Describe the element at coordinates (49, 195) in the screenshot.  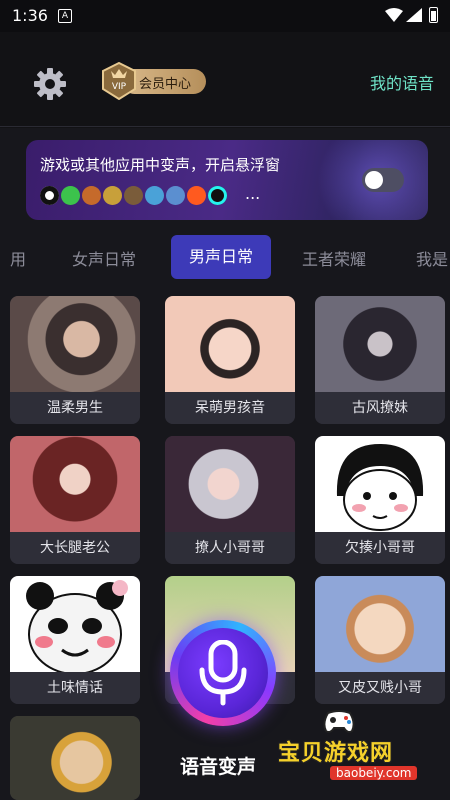
I see `qq-app-icon` at that location.